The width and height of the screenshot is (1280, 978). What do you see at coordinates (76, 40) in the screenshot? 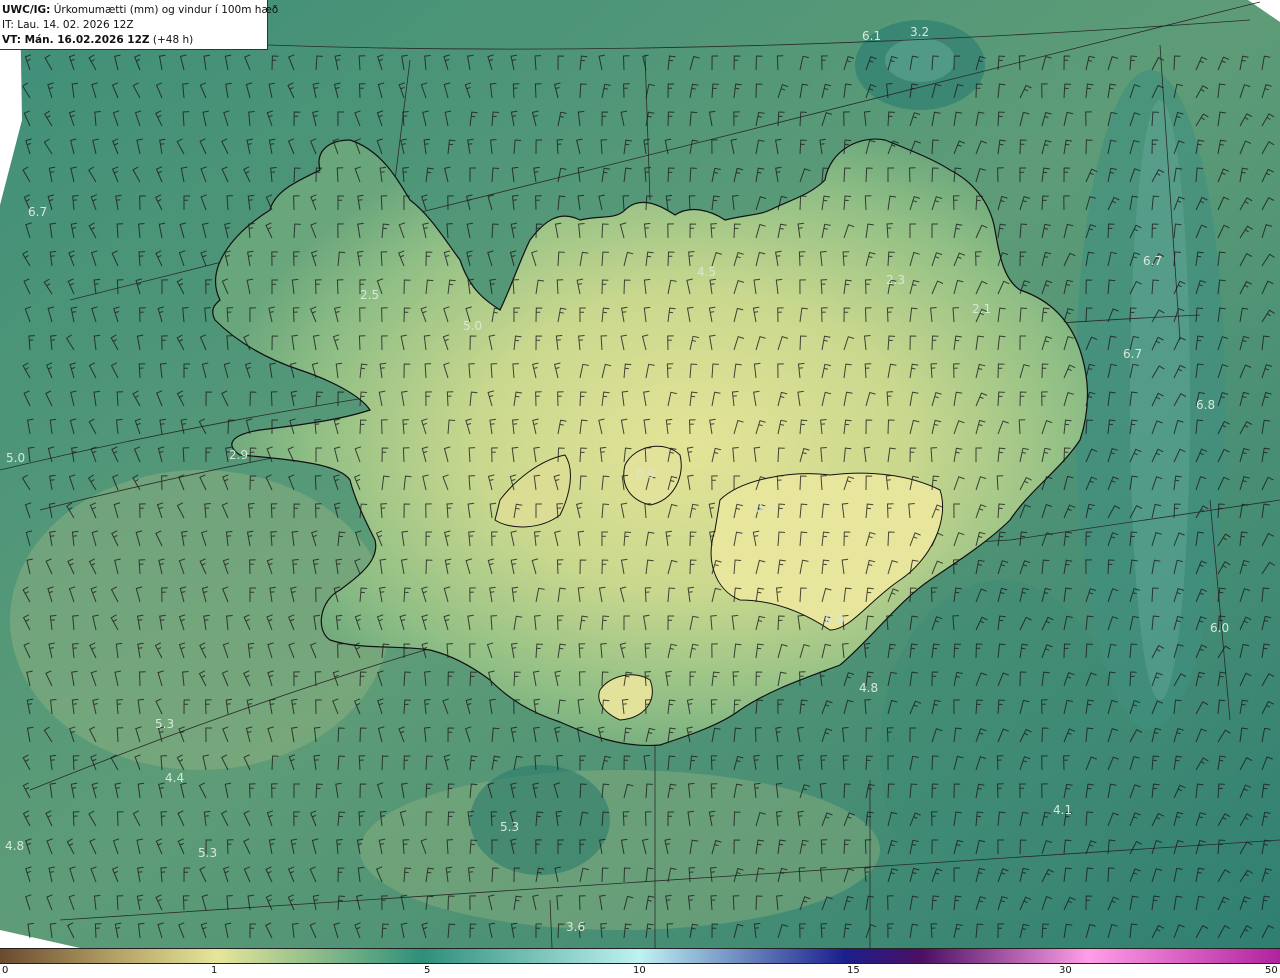
I see `valid-time: VT: Mán. 16.02.2026 12Z` at bounding box center [76, 40].